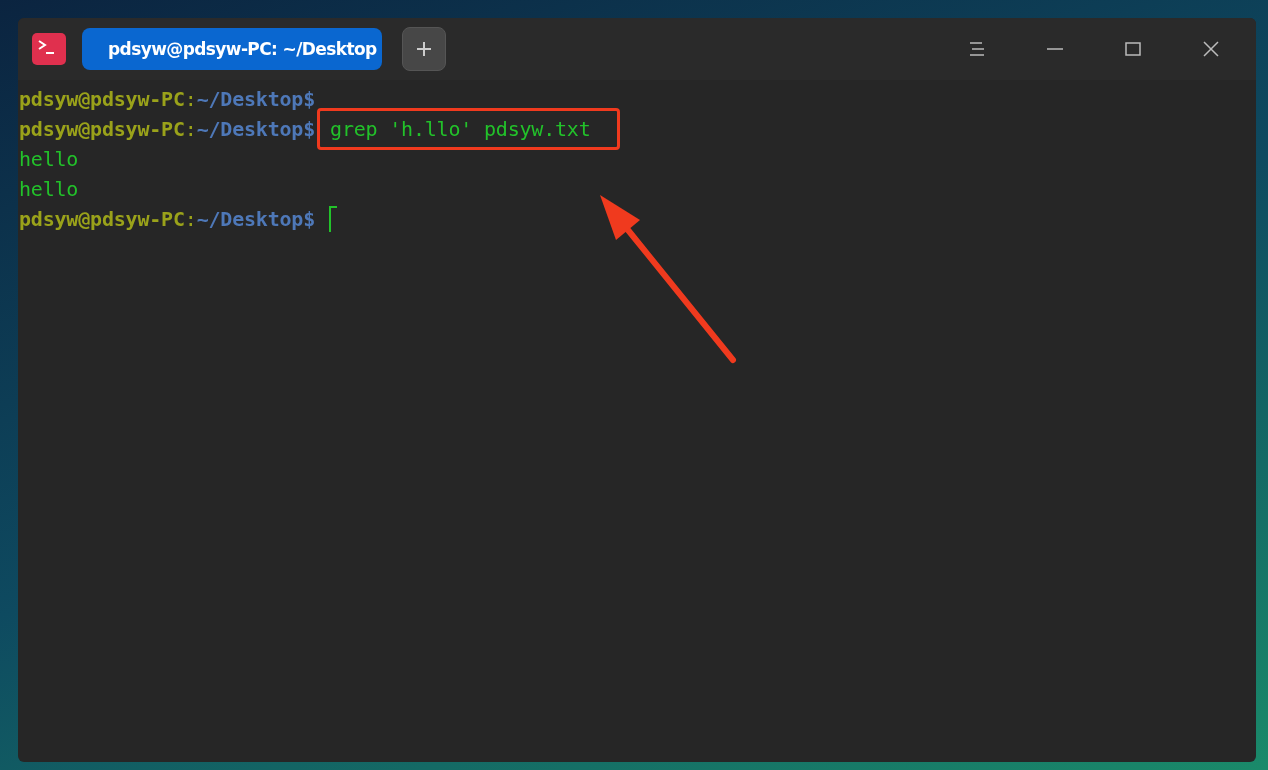 The height and width of the screenshot is (770, 1268). I want to click on terminal-tab: pdsyw@pdsyw-PC: ~/Desktop, so click(232, 49).